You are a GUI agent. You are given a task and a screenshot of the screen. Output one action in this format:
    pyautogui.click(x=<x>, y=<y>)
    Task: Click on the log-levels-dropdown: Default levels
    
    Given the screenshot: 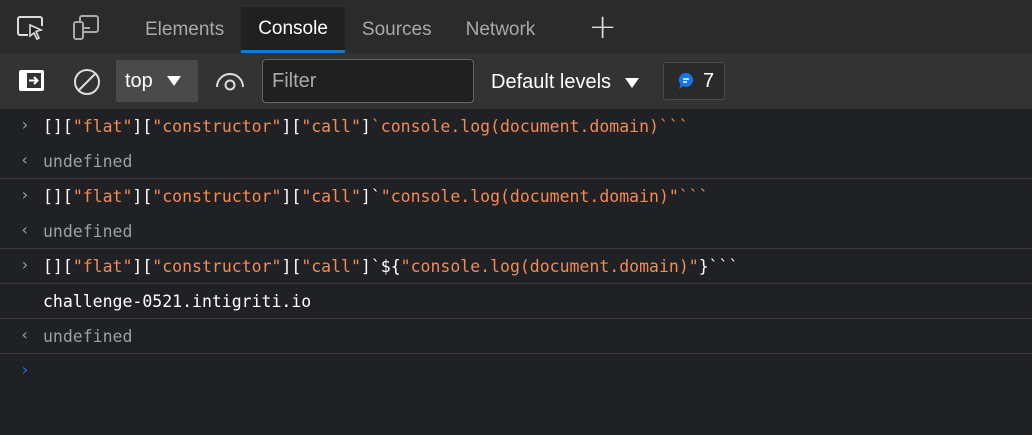 What is the action you would take?
    pyautogui.click(x=565, y=82)
    